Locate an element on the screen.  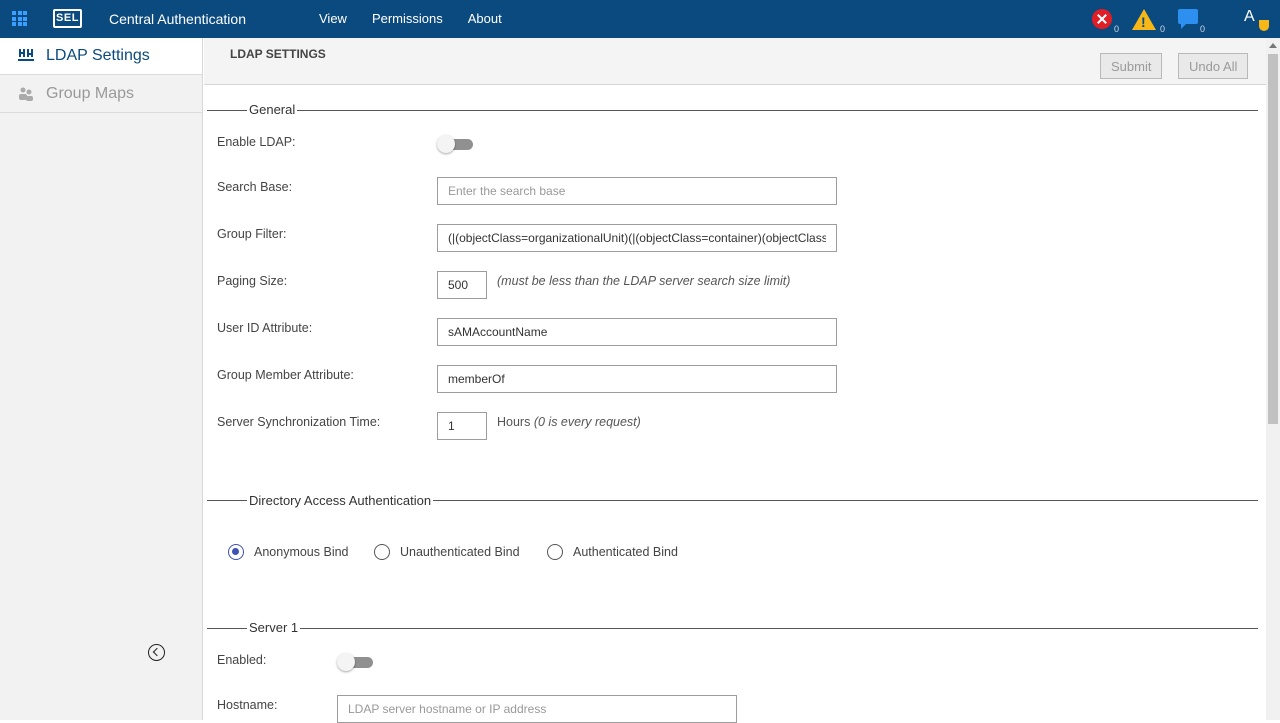
radio-label: Anonymous Bind is located at coordinates (301, 552).